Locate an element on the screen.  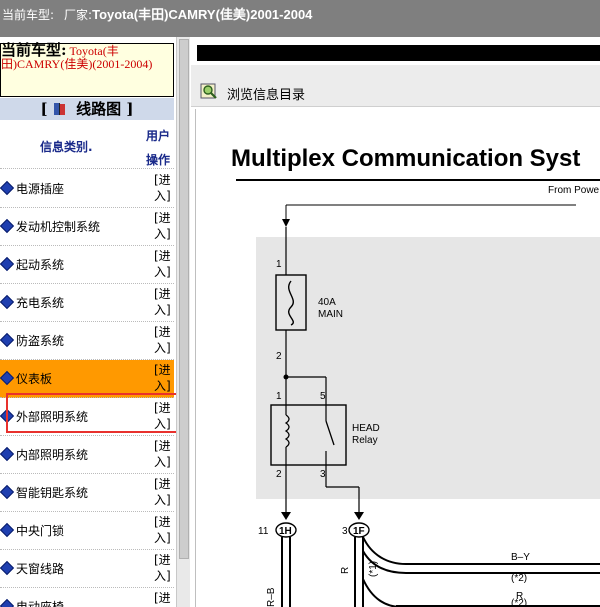
item-label: 天窗线路 is located at coordinates (40, 568).